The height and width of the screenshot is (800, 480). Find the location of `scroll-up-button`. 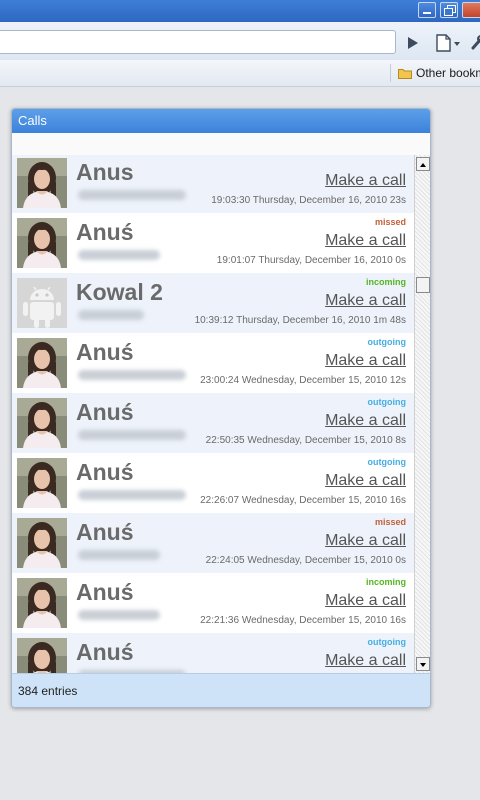

scroll-up-button is located at coordinates (423, 164).